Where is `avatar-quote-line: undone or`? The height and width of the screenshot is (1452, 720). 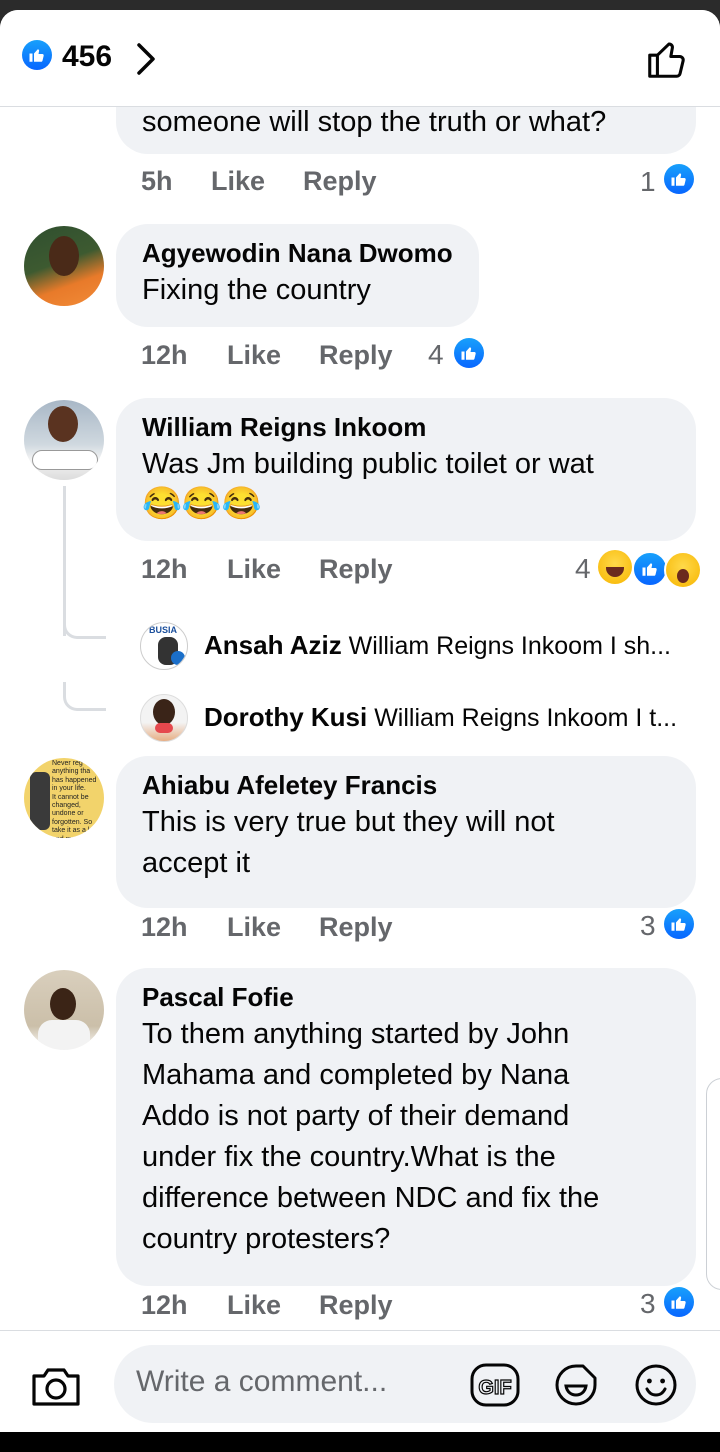
avatar-quote-line: undone or is located at coordinates (68, 814).